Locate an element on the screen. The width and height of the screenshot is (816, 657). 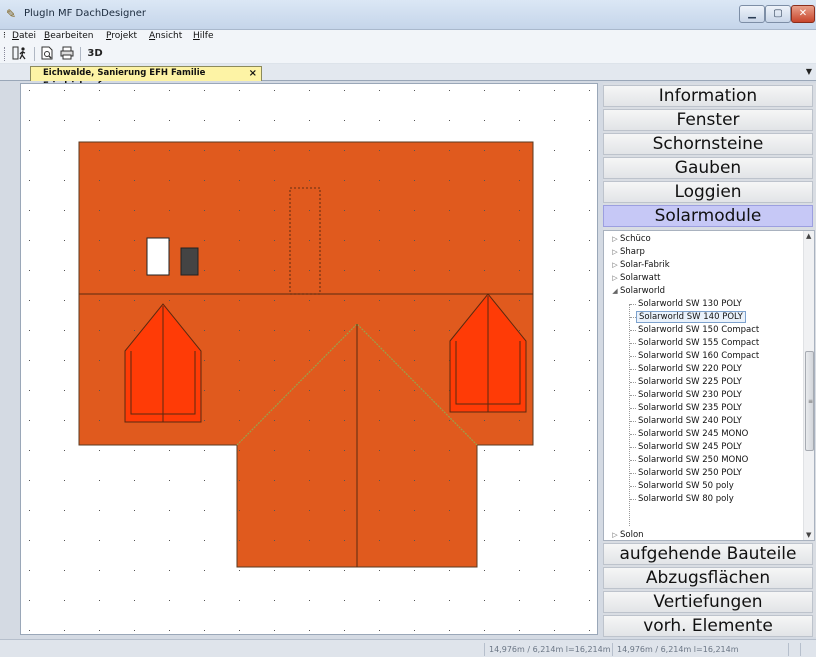
print-preview-icon is located at coordinates (47, 54).